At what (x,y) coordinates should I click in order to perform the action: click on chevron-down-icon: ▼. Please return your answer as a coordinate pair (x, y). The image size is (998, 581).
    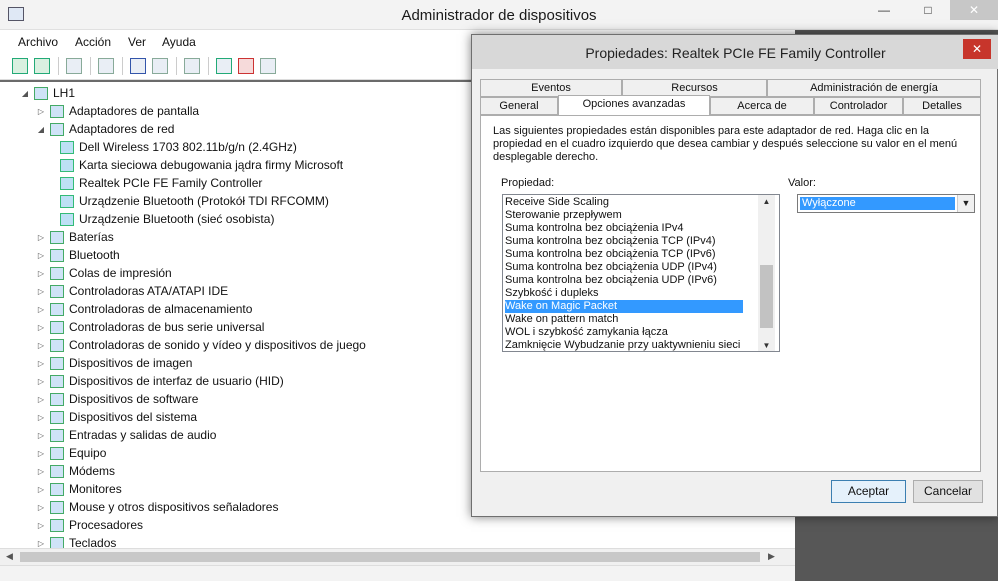
    Looking at the image, I should click on (965, 203).